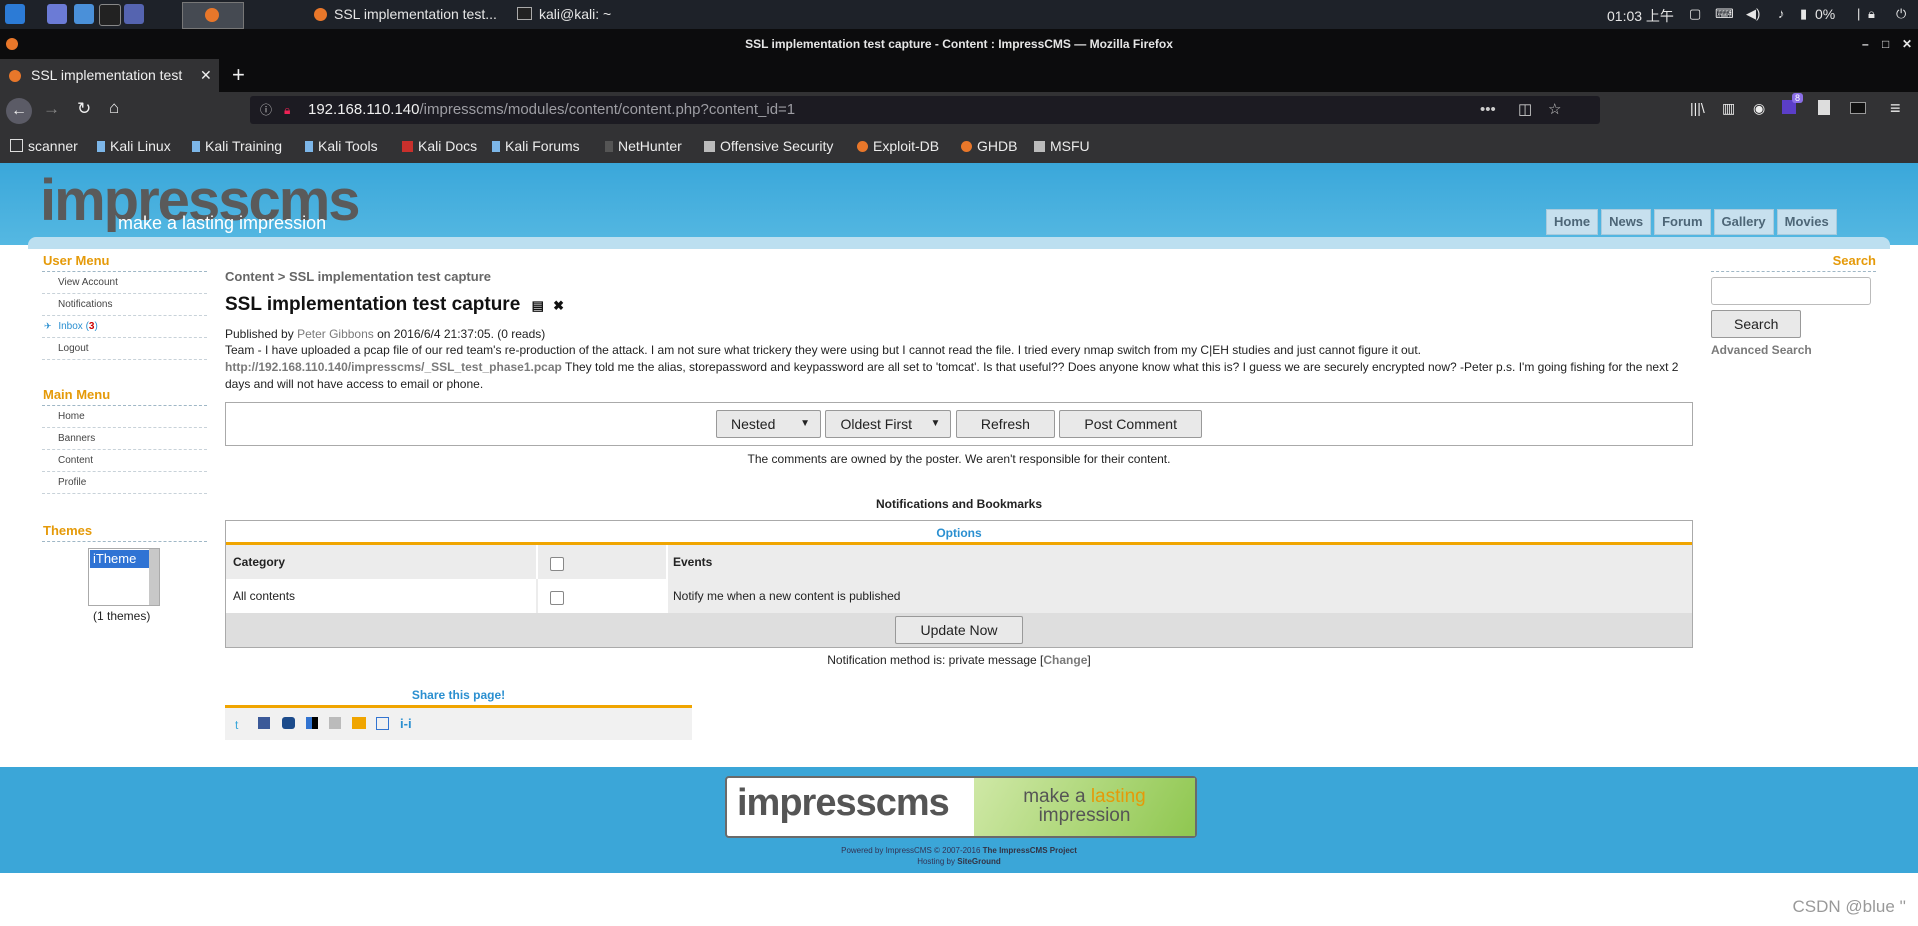 The image size is (1918, 926). Describe the element at coordinates (1781, 13) in the screenshot. I see `bell-icon: ♪` at that location.